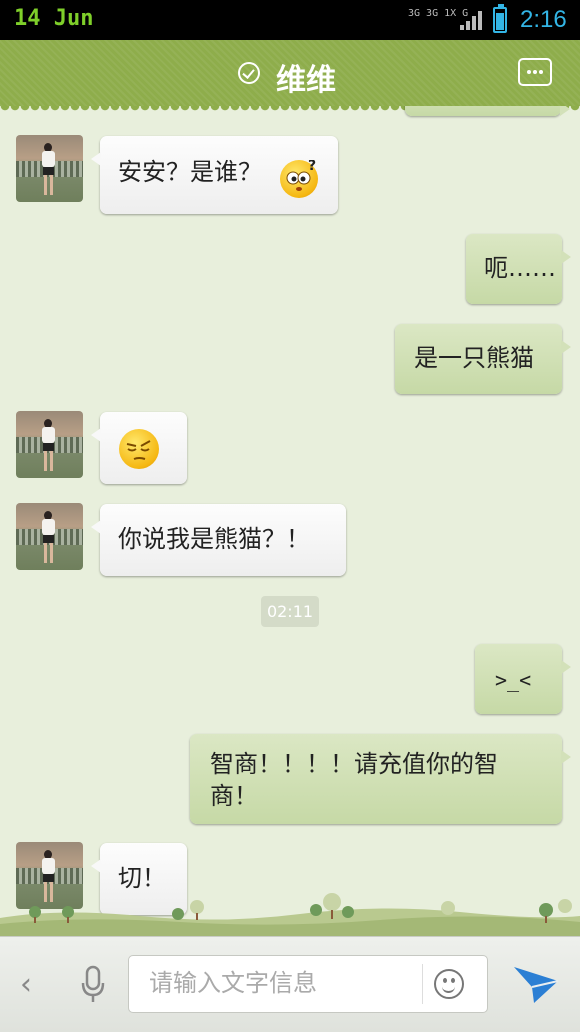 Image resolution: width=580 pixels, height=1032 pixels. What do you see at coordinates (290, 20) in the screenshot?
I see `status-bar: 14 Jun 3G 3G 1X G 2:16` at bounding box center [290, 20].